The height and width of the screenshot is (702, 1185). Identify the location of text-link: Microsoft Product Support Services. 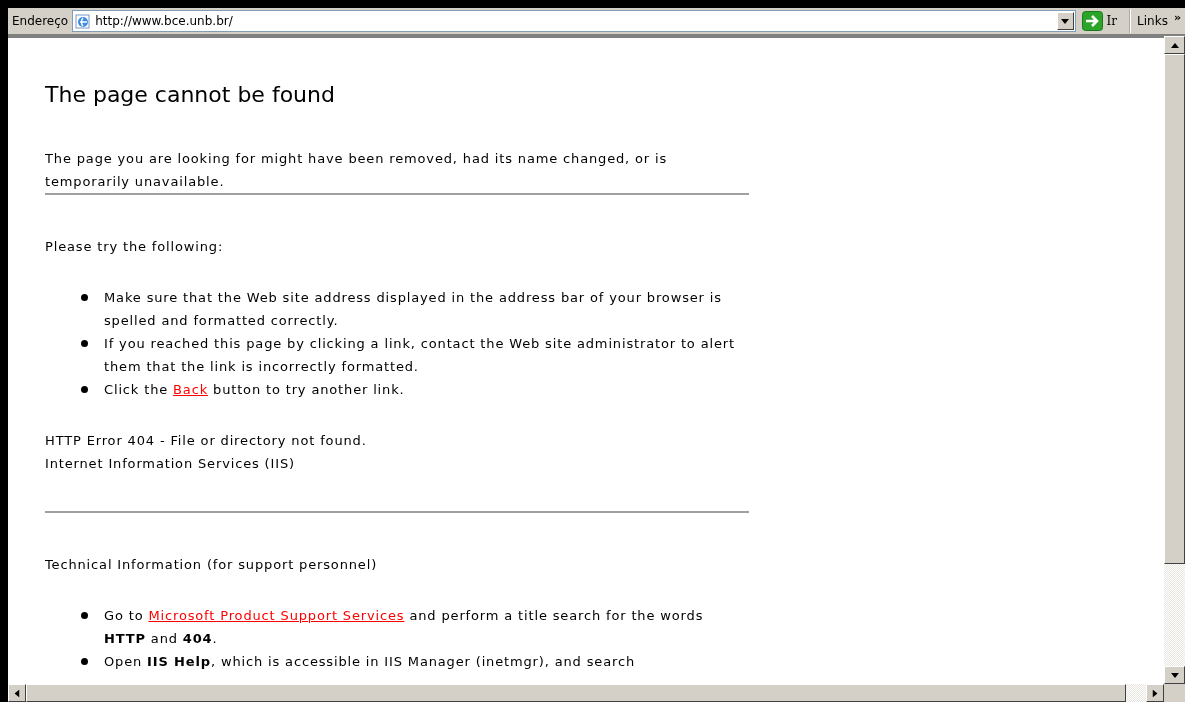
(276, 615).